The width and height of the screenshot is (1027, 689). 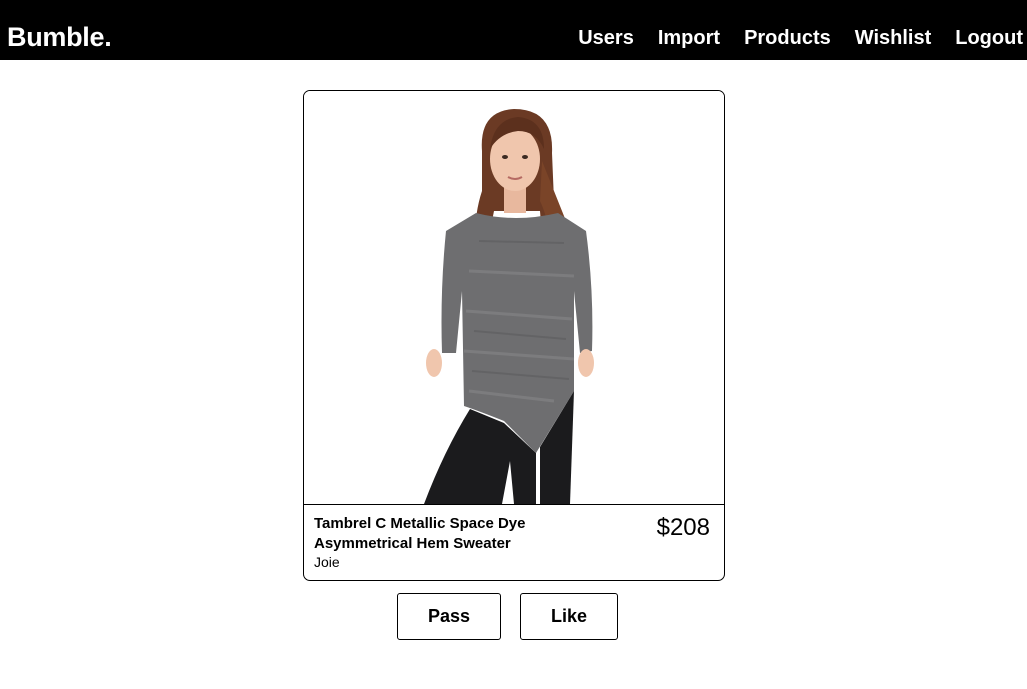 What do you see at coordinates (59, 37) in the screenshot?
I see `brand-logo: Bumble.` at bounding box center [59, 37].